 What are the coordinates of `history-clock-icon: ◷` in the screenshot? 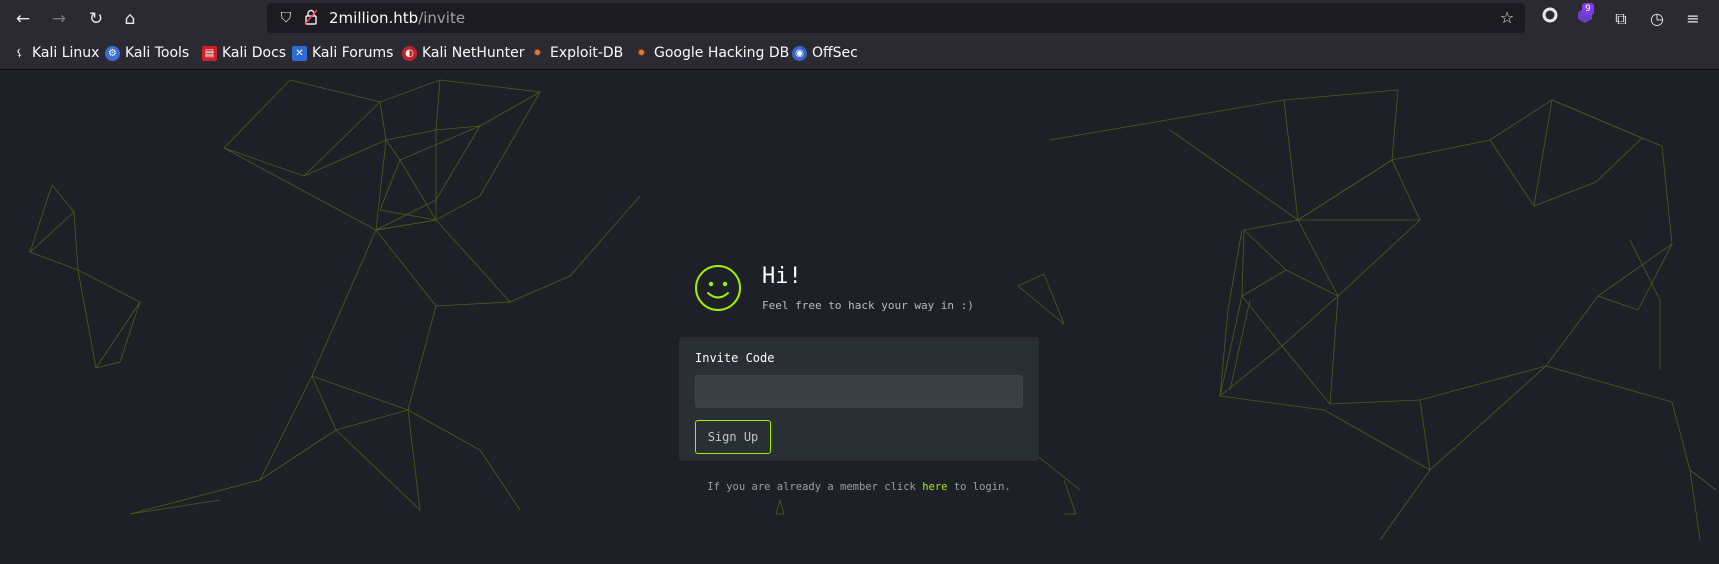 It's located at (1657, 19).